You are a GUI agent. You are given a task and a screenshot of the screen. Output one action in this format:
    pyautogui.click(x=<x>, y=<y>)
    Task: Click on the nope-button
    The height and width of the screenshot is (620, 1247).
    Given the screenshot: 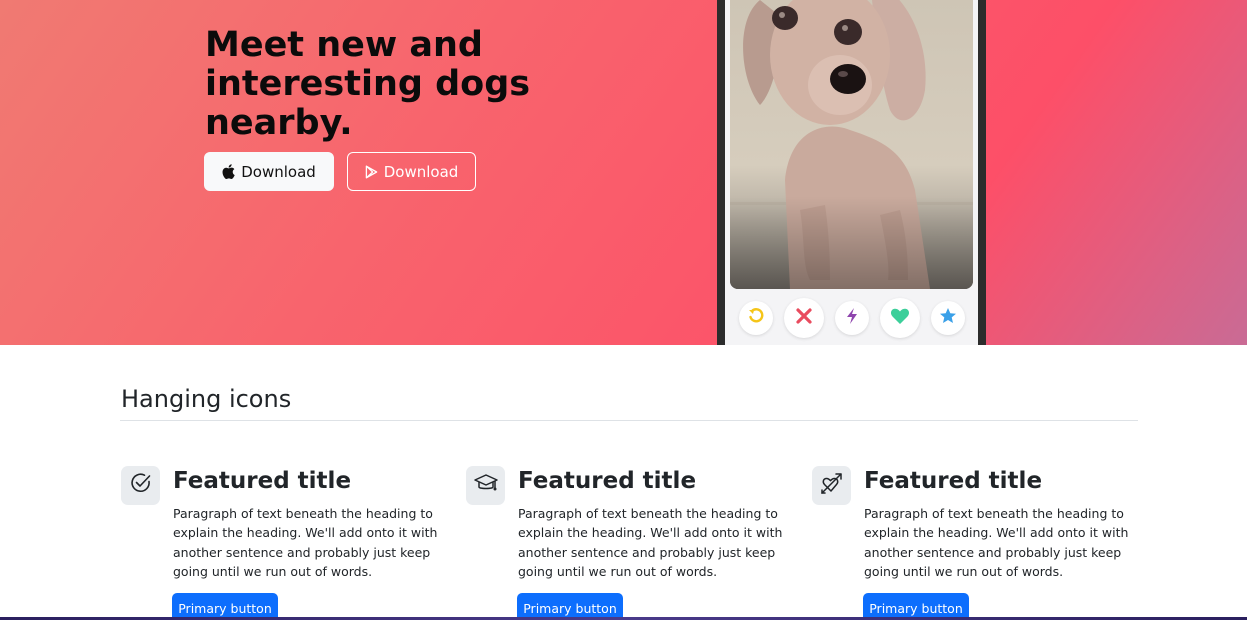 What is the action you would take?
    pyautogui.click(x=804, y=318)
    